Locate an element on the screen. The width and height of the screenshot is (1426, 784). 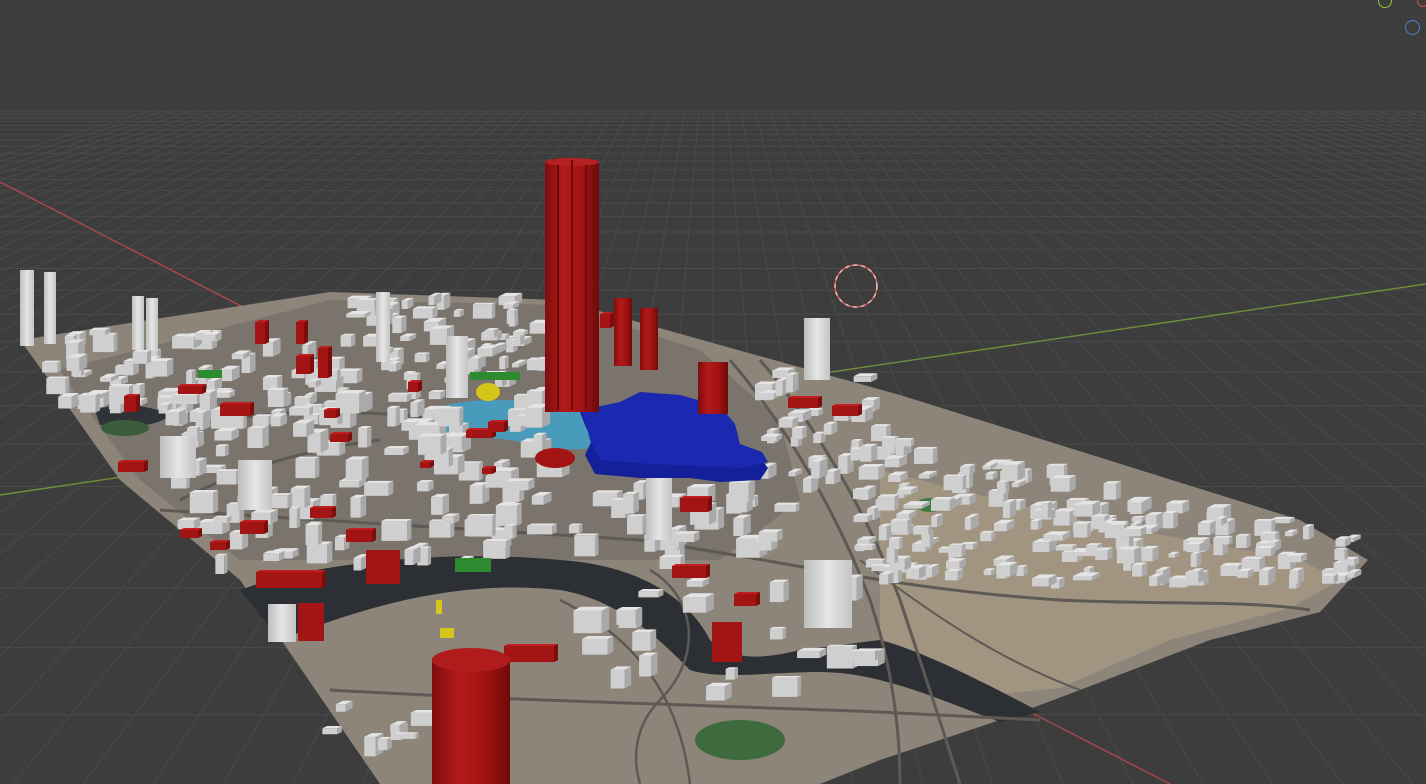
gizmo-z-axis-icon is located at coordinates (1412, 27).